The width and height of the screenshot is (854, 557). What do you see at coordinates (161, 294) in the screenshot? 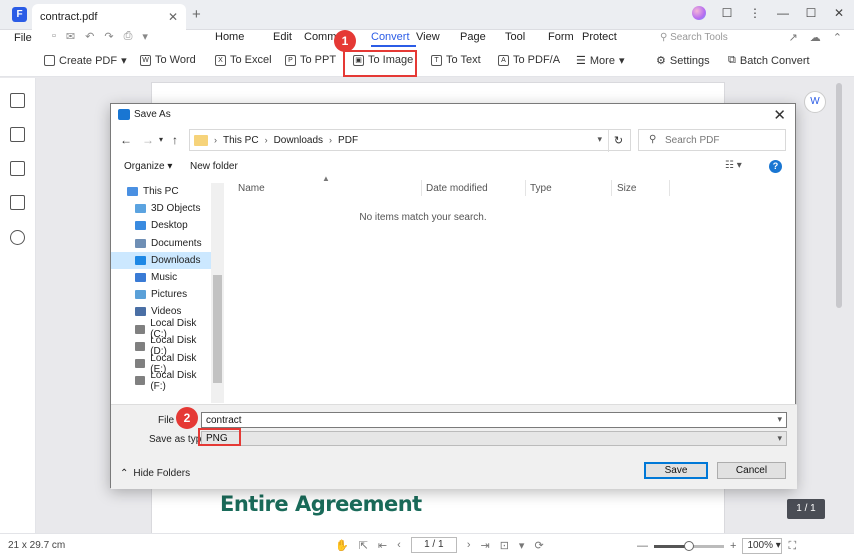
I see `nav-item: Pictures` at bounding box center [161, 294].